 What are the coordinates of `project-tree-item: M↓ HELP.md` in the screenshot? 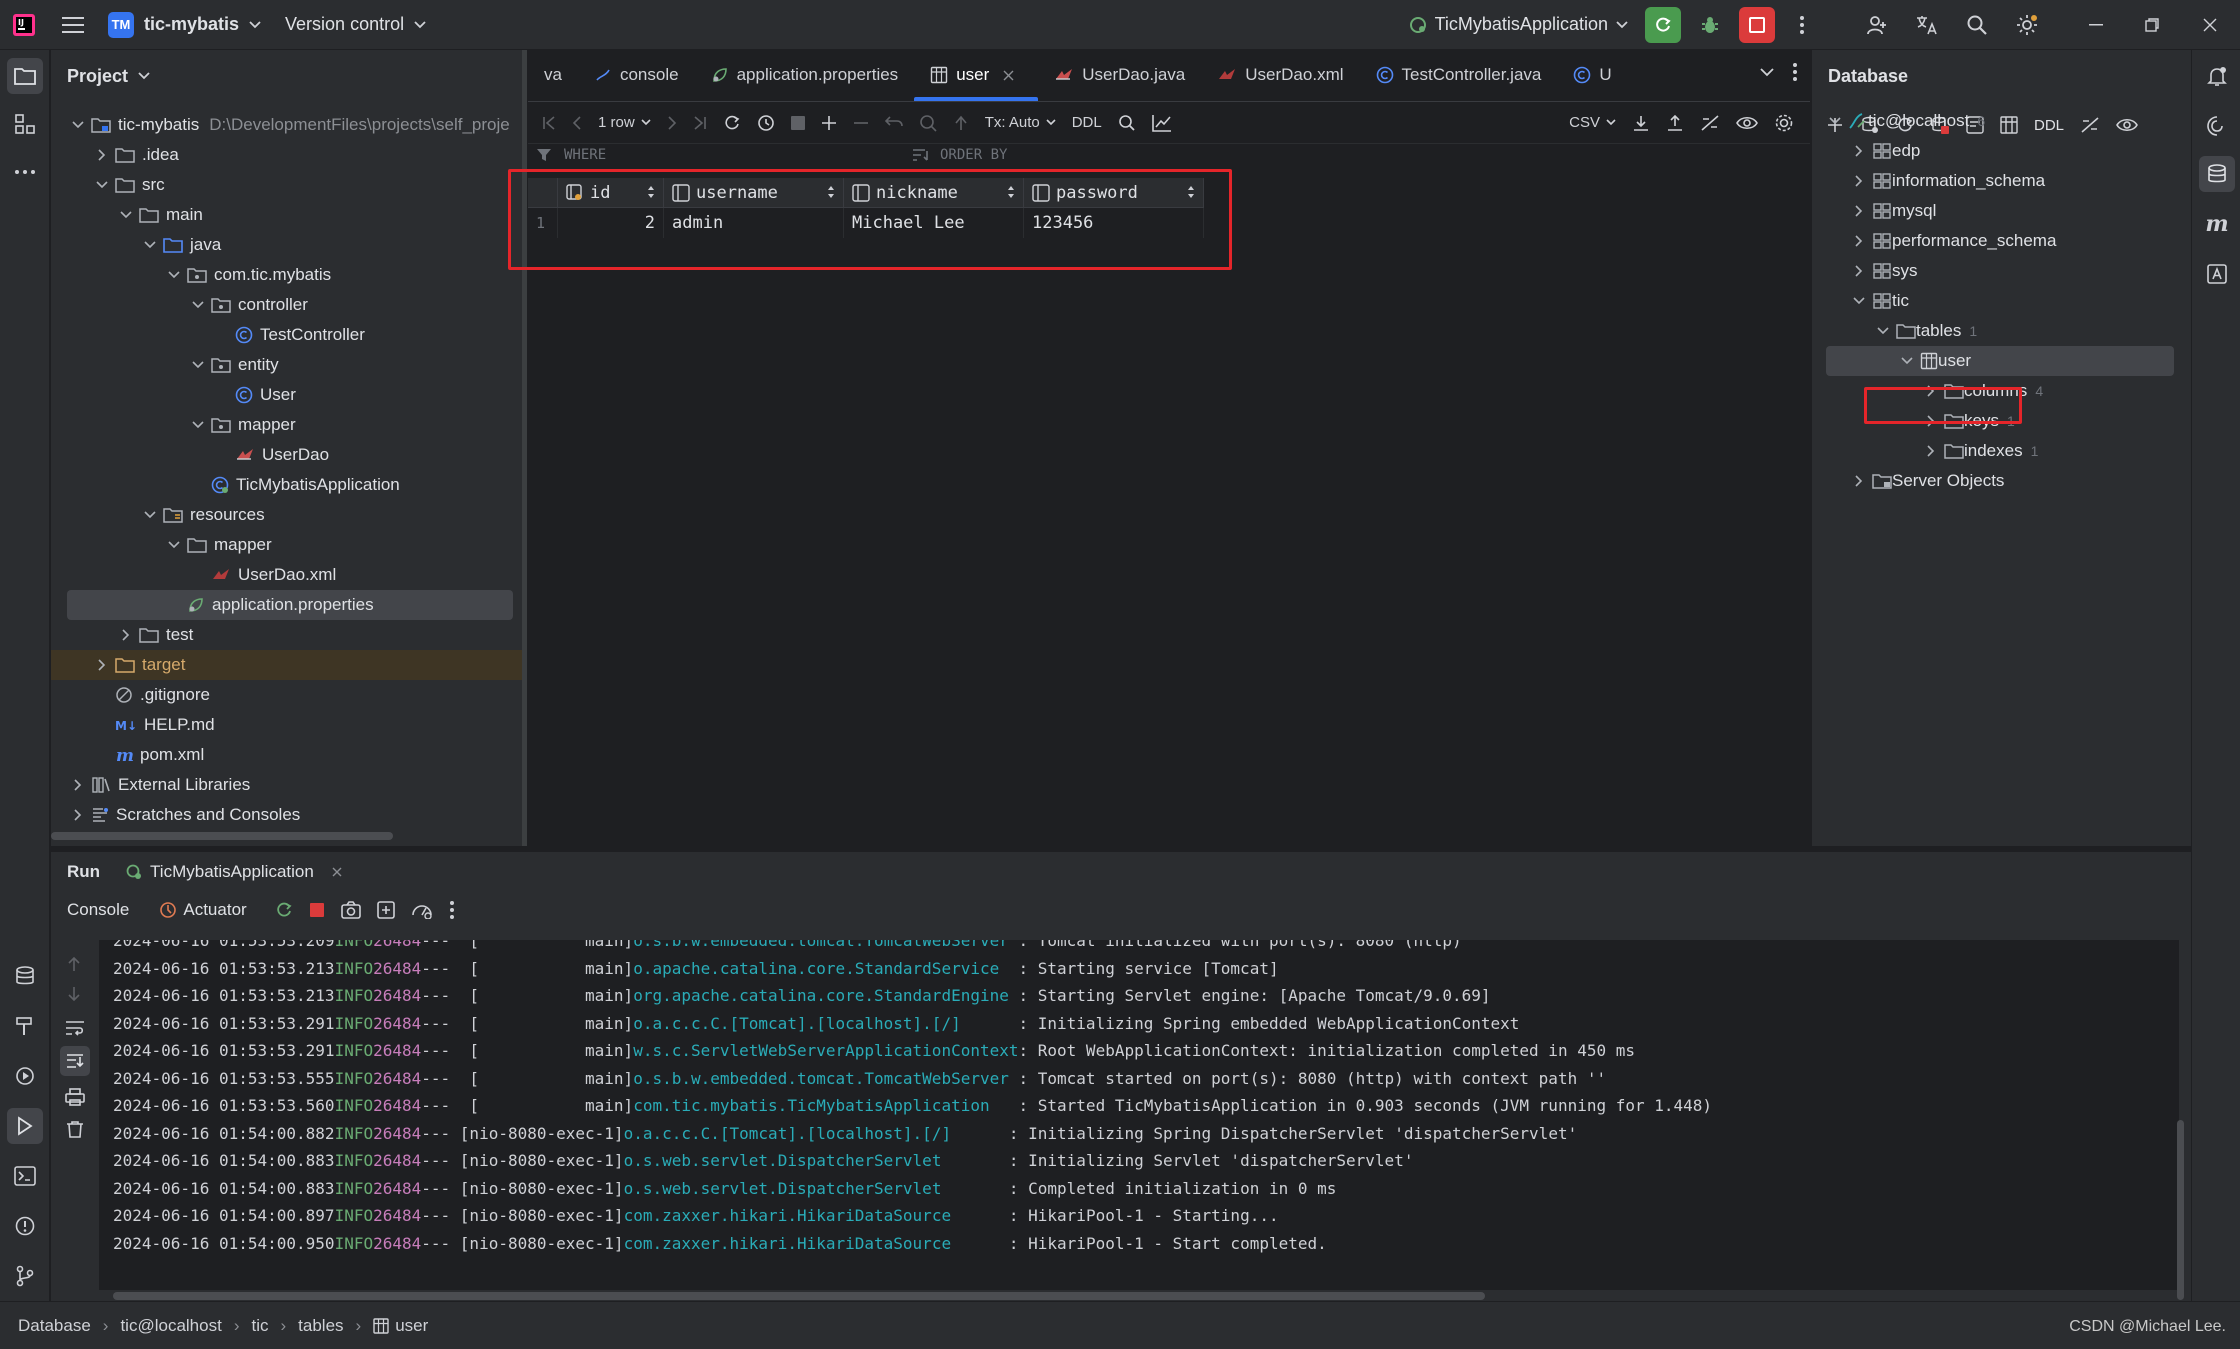 It's located at (289, 725).